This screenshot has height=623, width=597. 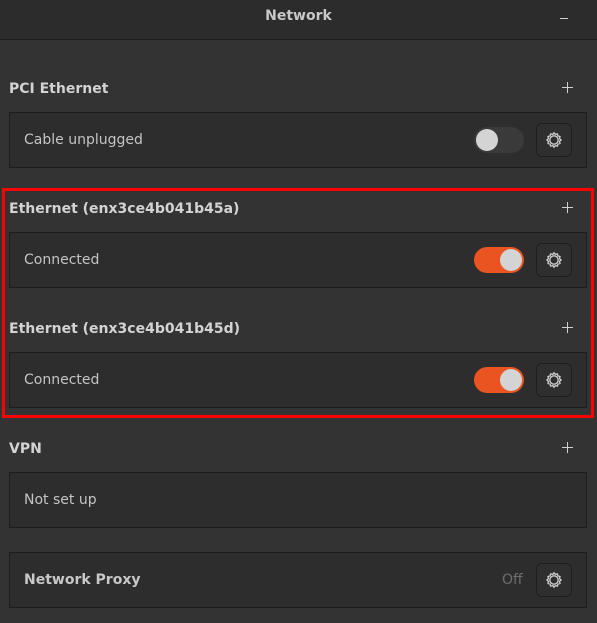 I want to click on connection-status: Cable unplugged, so click(x=83, y=140).